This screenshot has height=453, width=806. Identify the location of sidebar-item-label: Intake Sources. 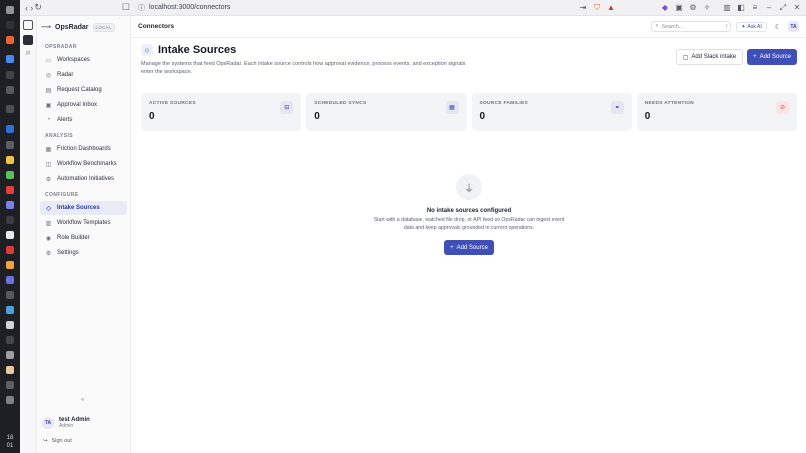
(78, 208).